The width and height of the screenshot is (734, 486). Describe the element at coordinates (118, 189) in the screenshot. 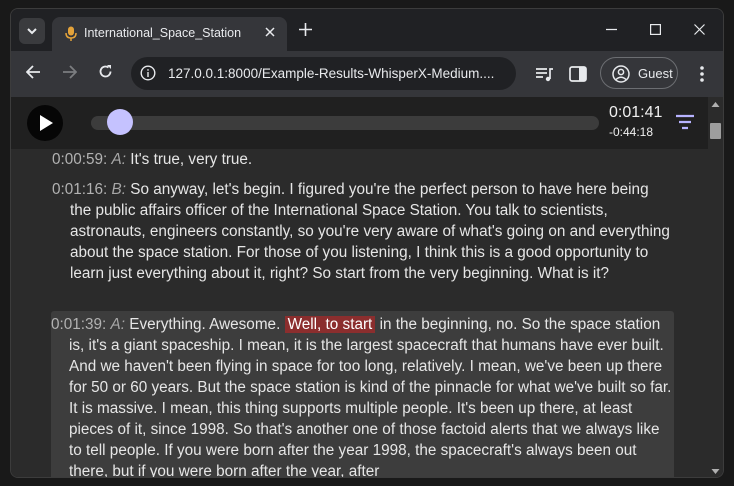

I see `segment-speaker: B:` at that location.